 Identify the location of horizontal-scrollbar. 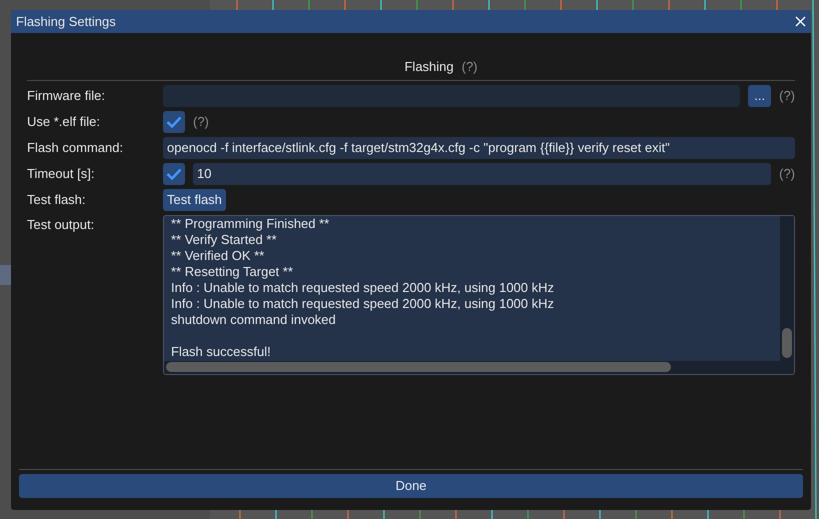
(479, 367).